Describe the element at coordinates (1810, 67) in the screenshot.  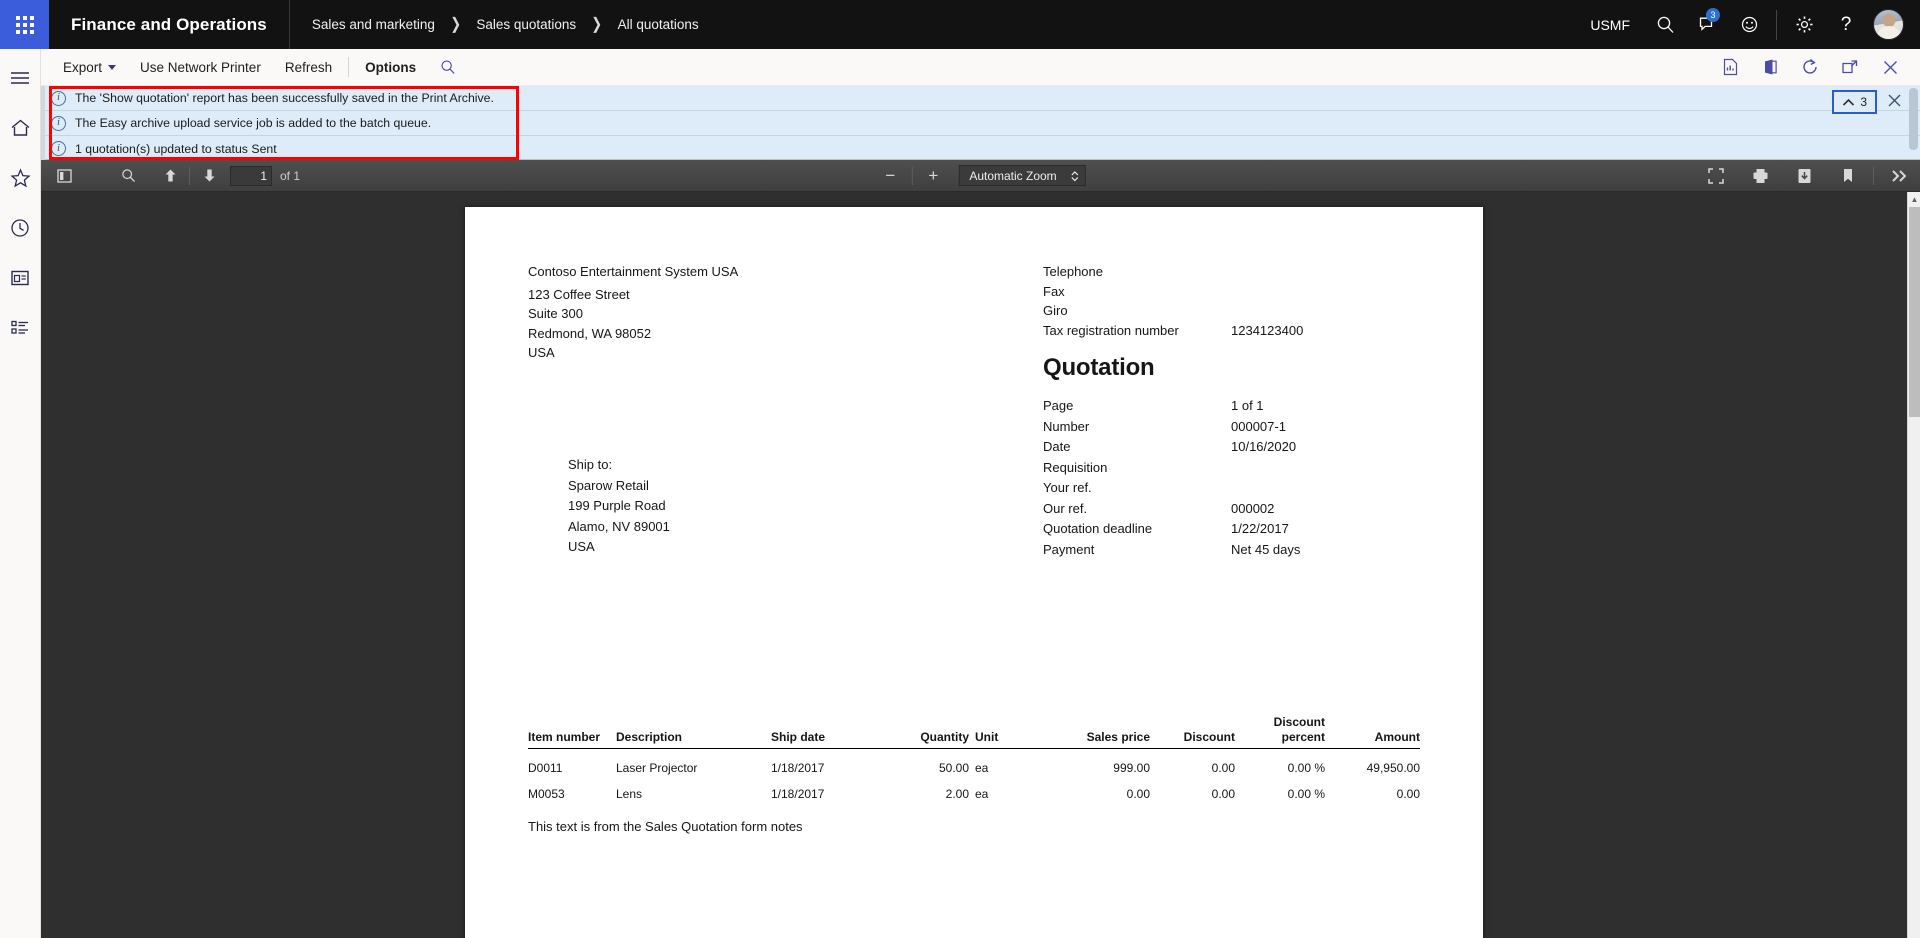
I see `refresh-page-icon` at that location.